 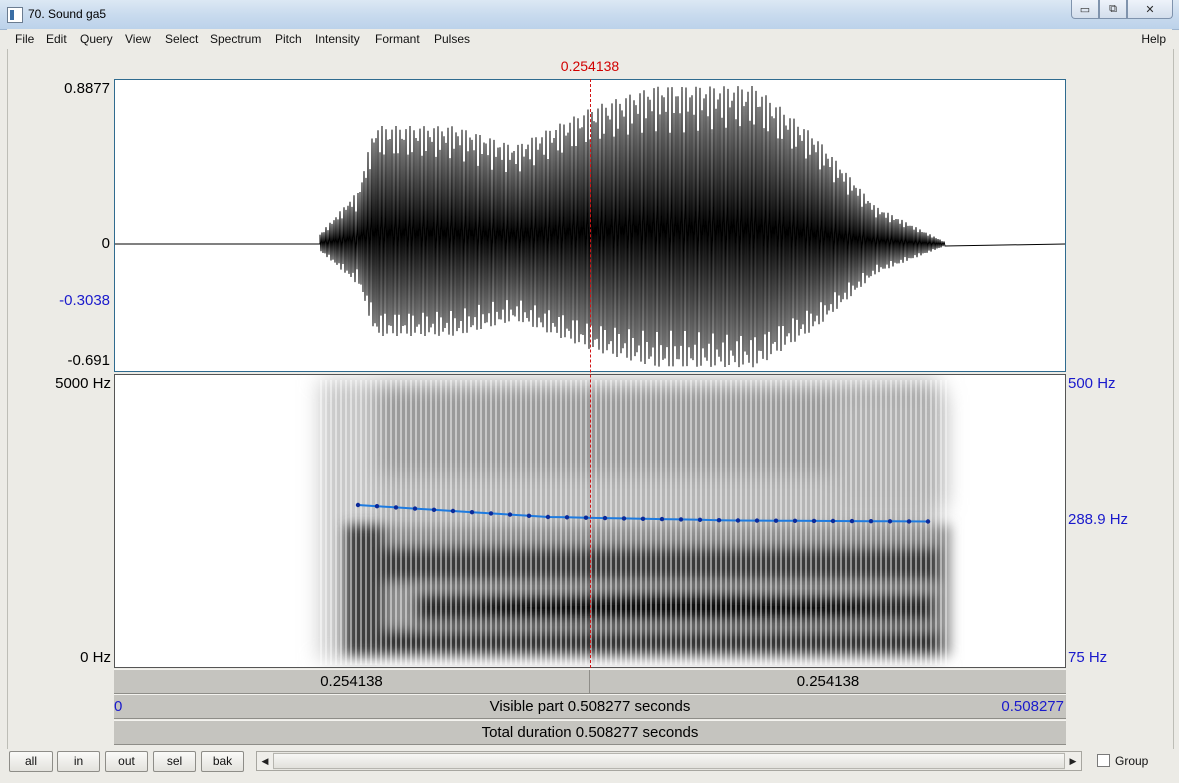 I want to click on visible-part-bar: 0 Visible part 0.508277 seconds 0.508277, so click(x=590, y=706).